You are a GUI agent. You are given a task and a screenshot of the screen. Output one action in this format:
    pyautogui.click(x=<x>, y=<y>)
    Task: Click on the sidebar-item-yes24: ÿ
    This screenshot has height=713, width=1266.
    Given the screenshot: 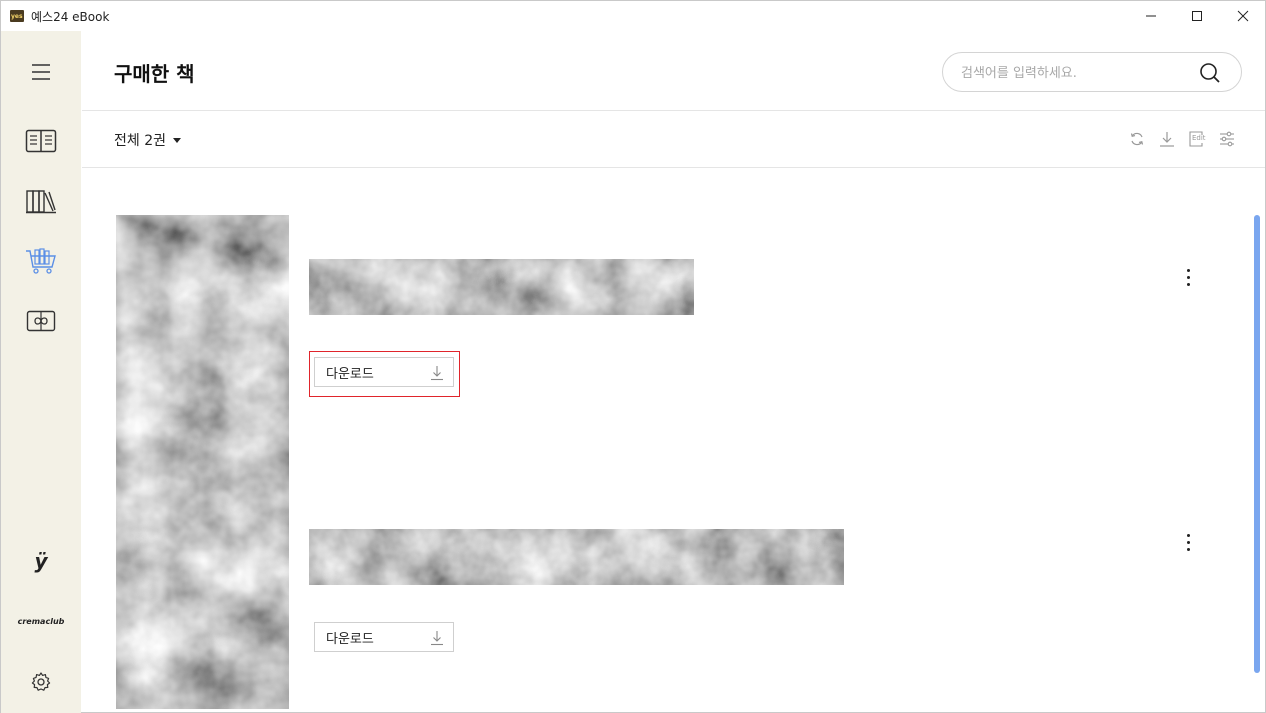 What is the action you would take?
    pyautogui.click(x=41, y=561)
    